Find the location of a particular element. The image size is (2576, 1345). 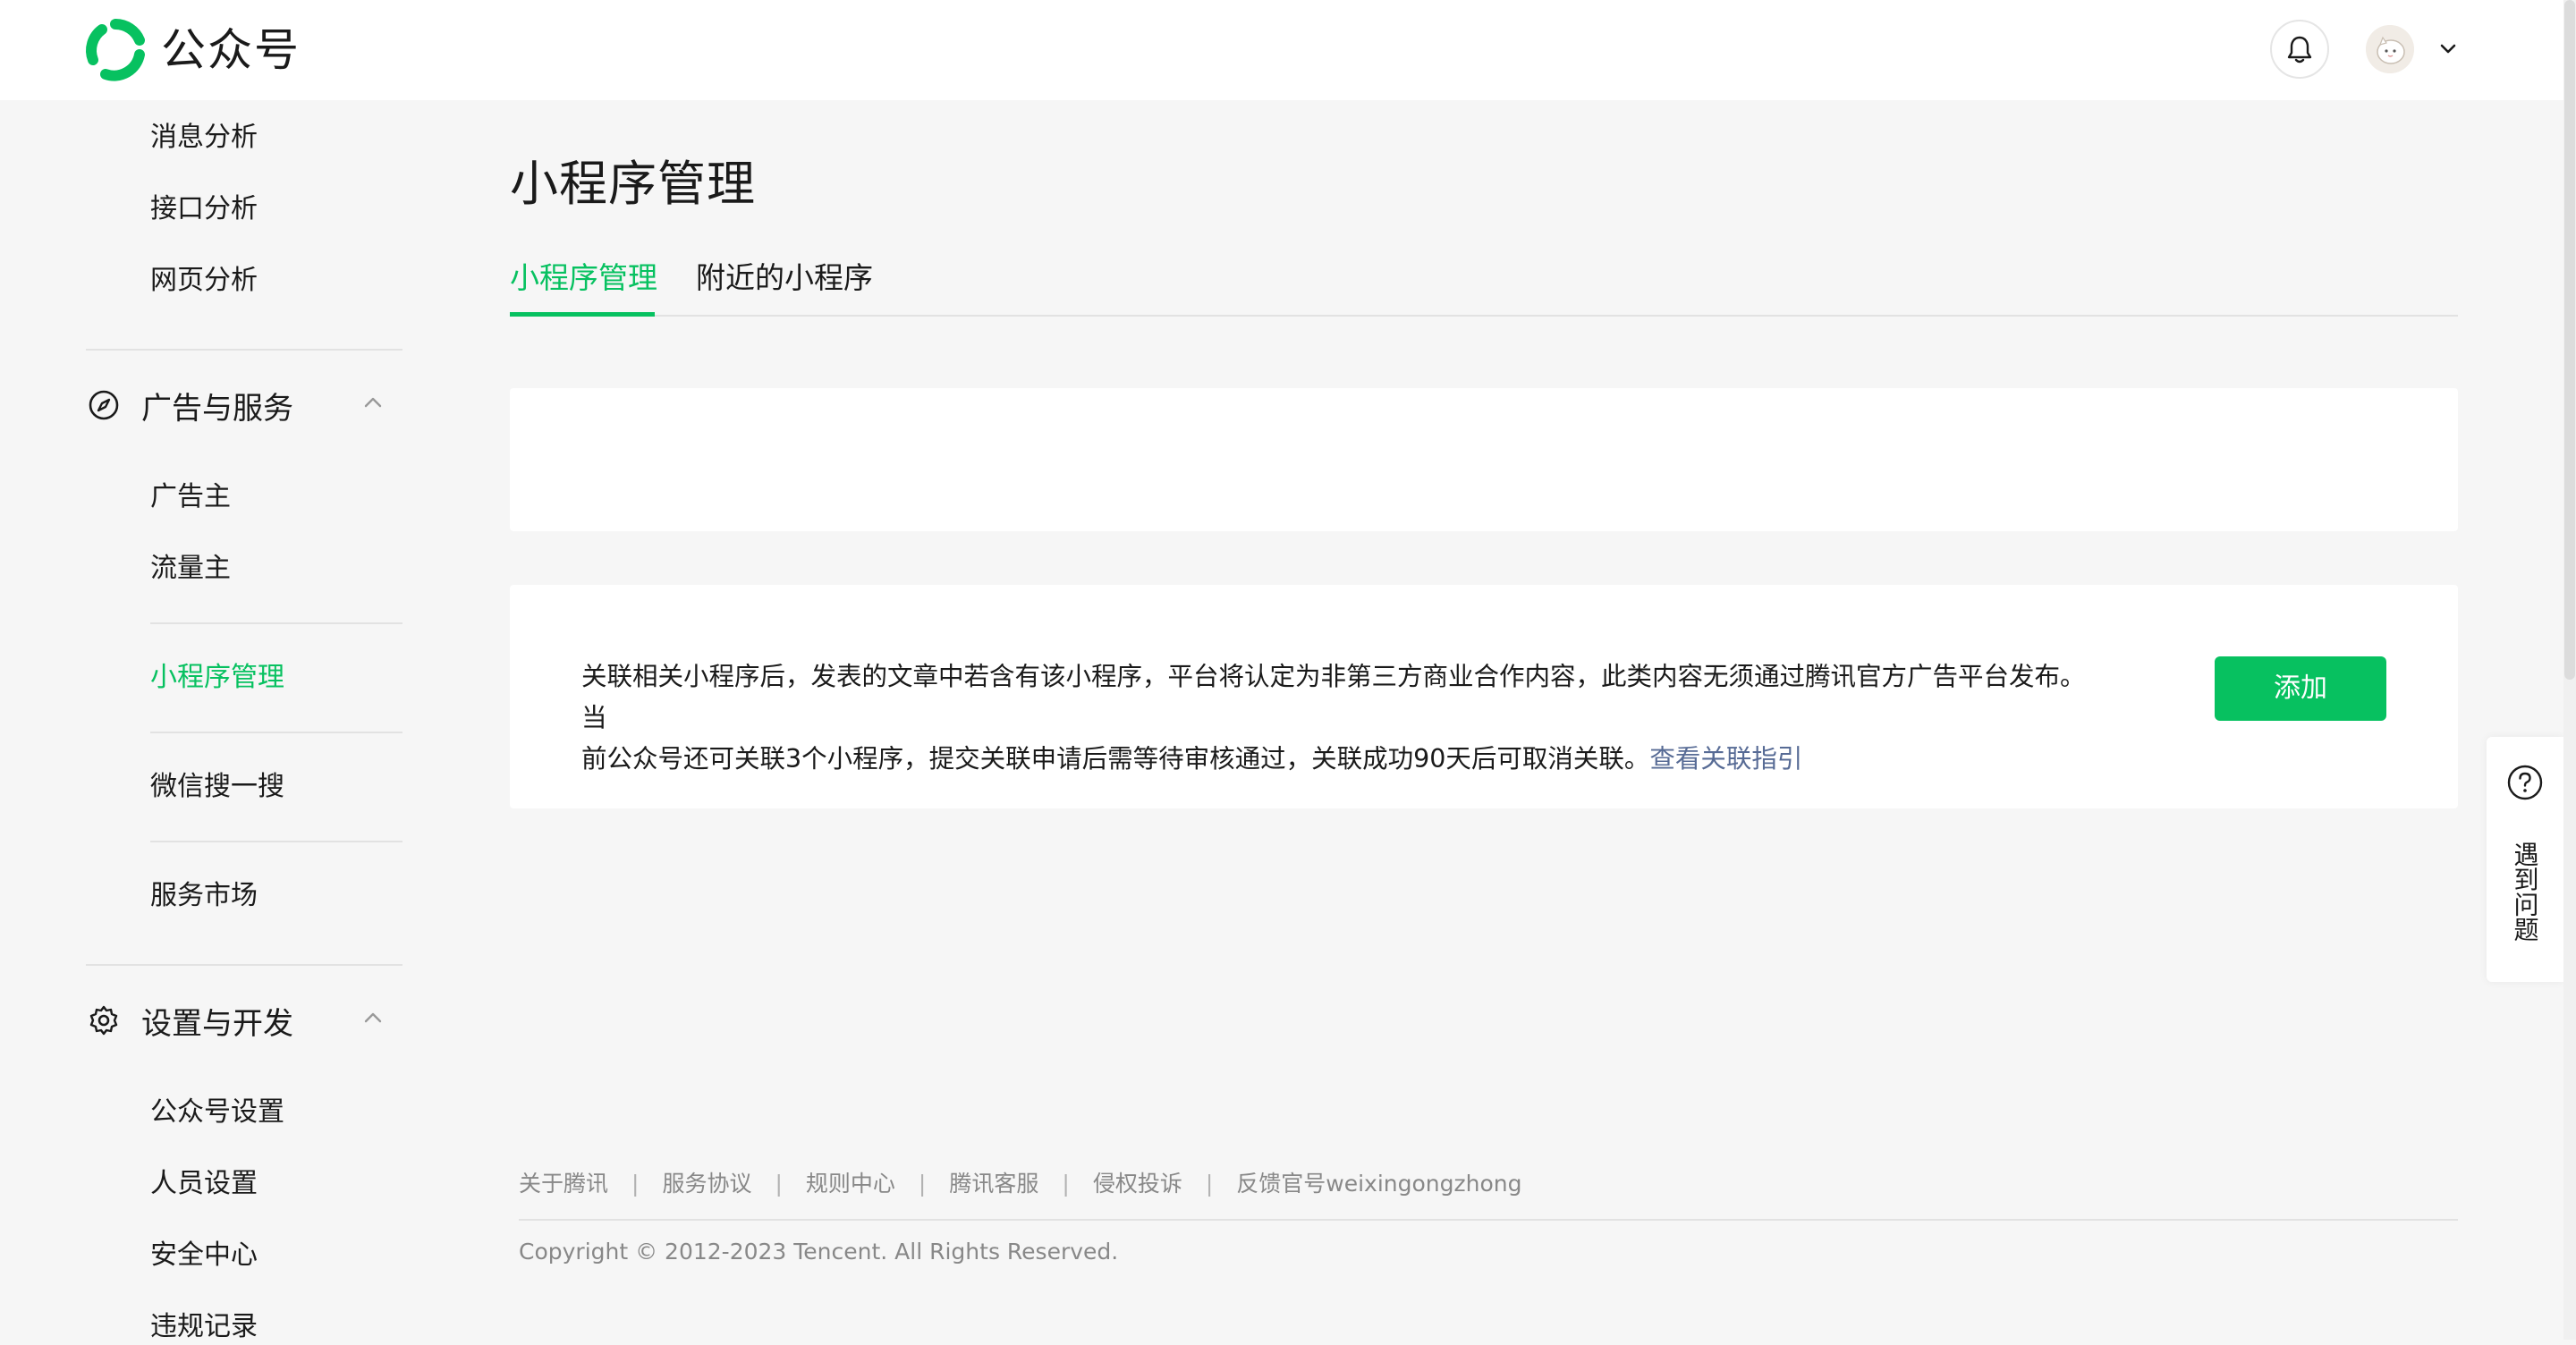

footer-link-support: 腾讯客服 is located at coordinates (993, 1184).